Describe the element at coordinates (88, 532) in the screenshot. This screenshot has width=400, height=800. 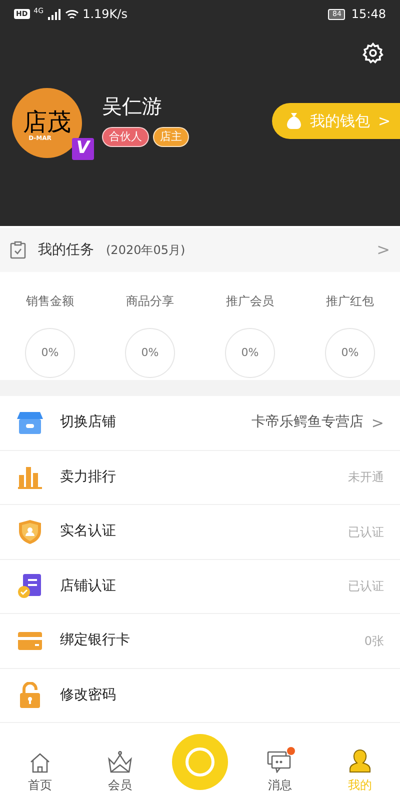
I see `menu-label: 实名认证` at that location.